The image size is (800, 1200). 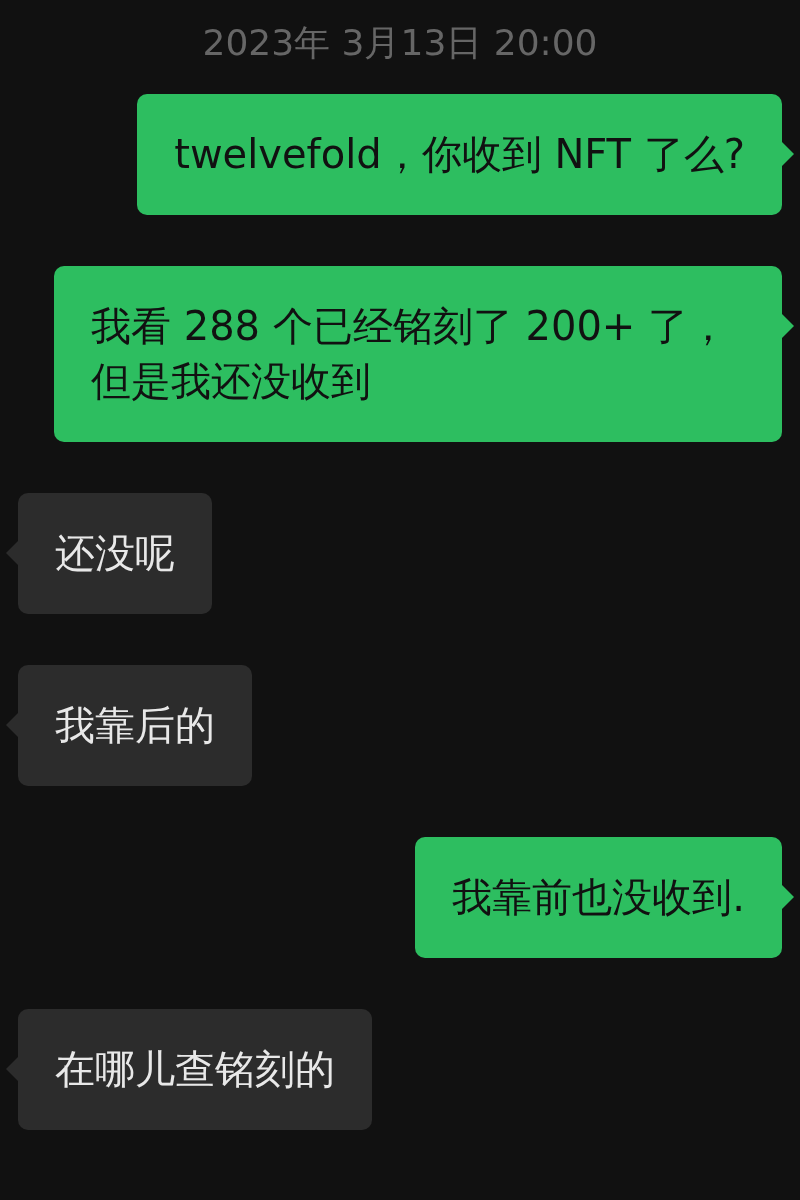 I want to click on message-bubble: 我靠前也没收到., so click(x=598, y=897).